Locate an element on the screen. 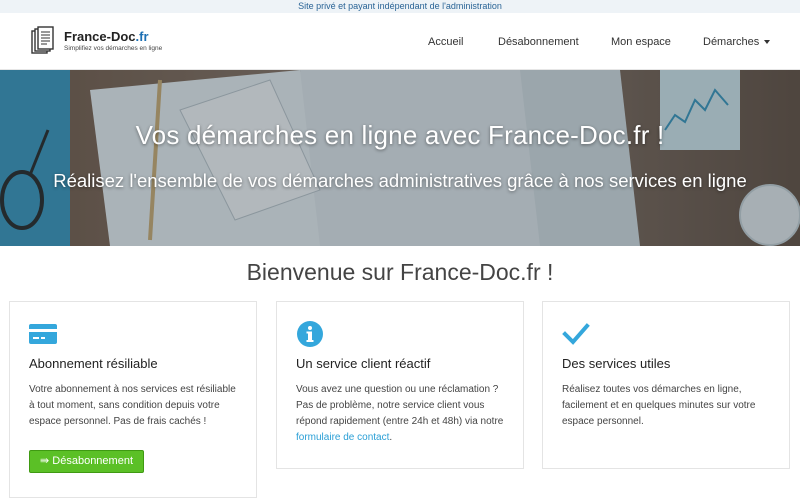 This screenshot has width=800, height=504. nav-item-demarches-dropdown: Démarches is located at coordinates (737, 42).